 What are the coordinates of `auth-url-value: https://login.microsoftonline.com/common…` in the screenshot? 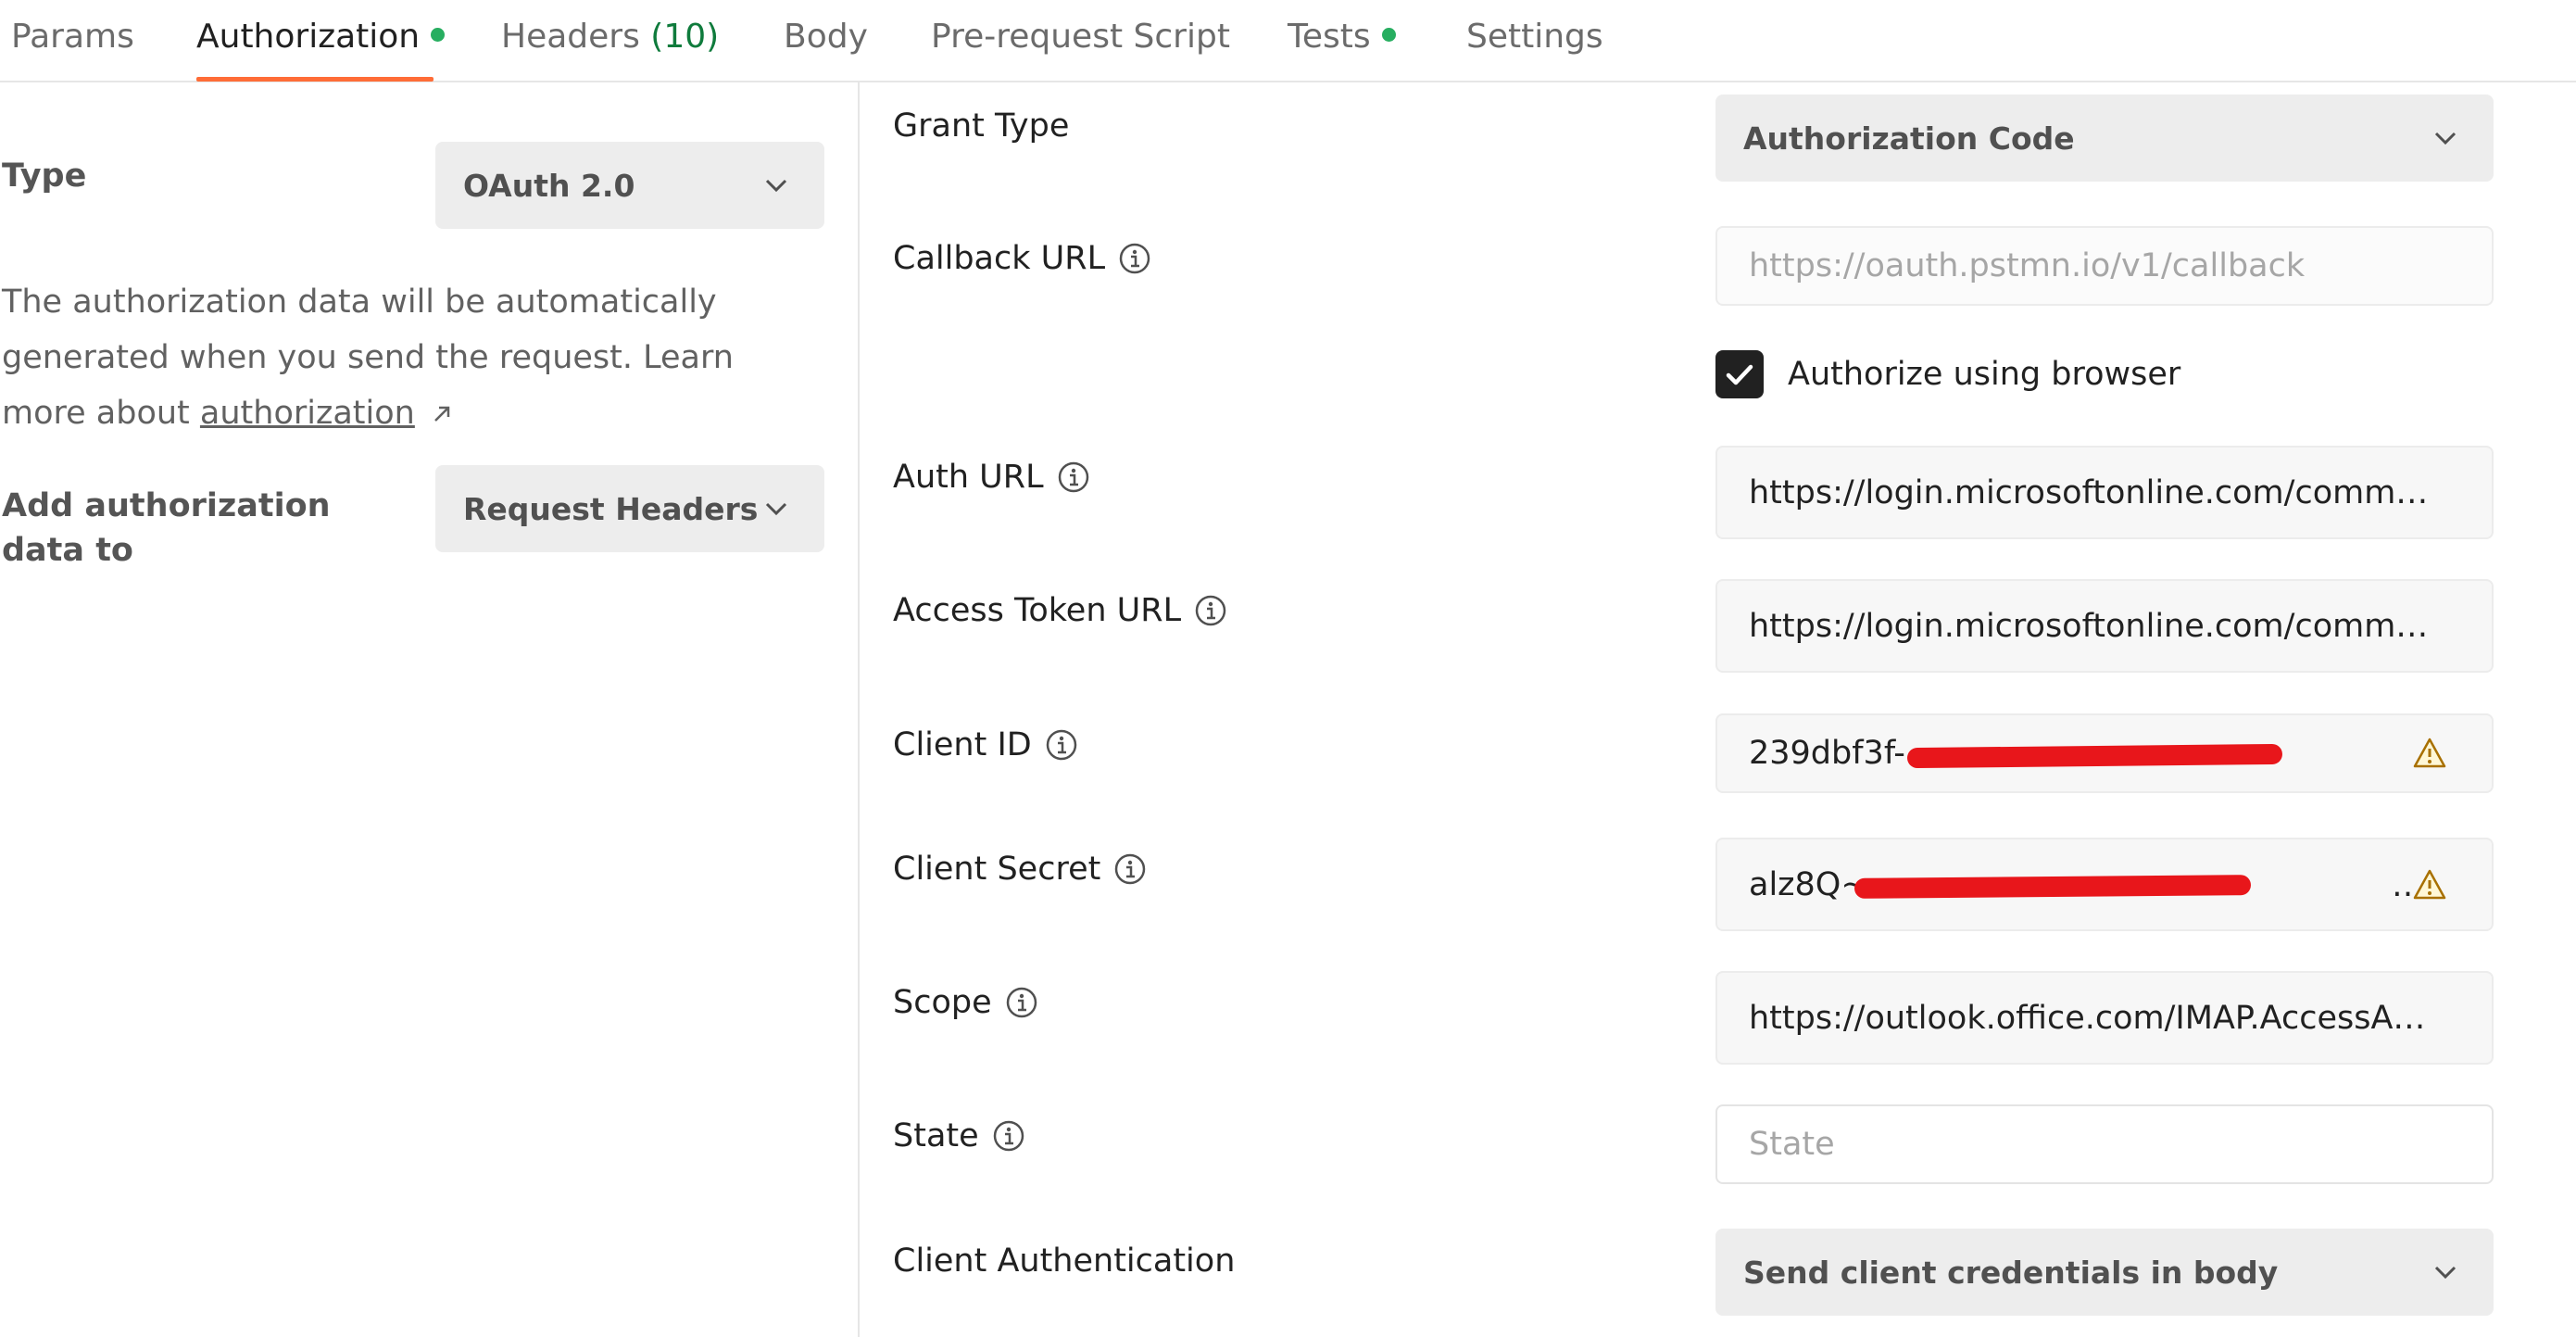 It's located at (2091, 492).